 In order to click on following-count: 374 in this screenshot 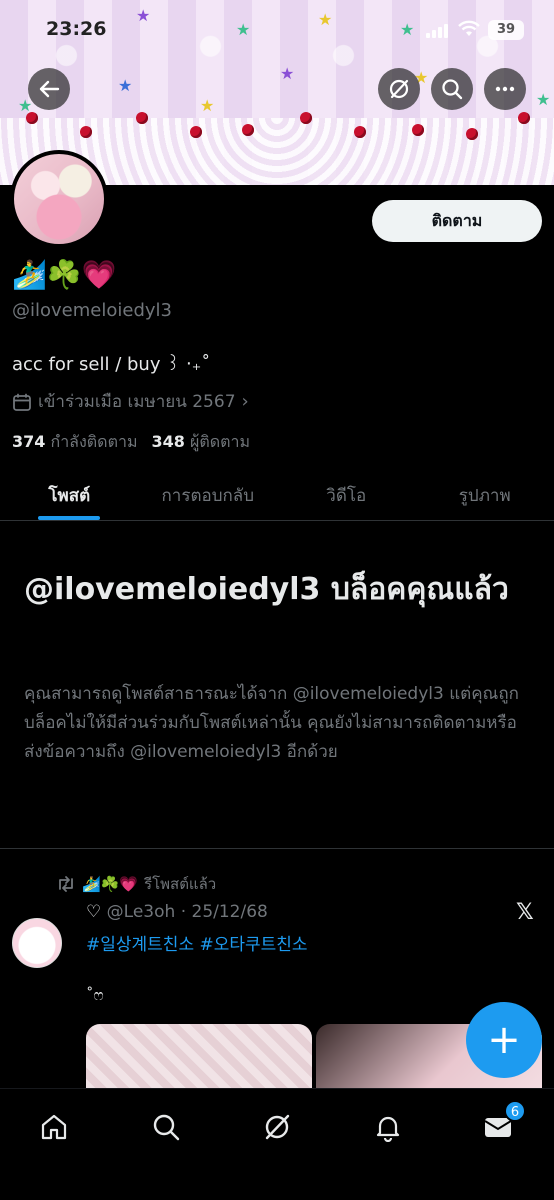, I will do `click(29, 441)`.